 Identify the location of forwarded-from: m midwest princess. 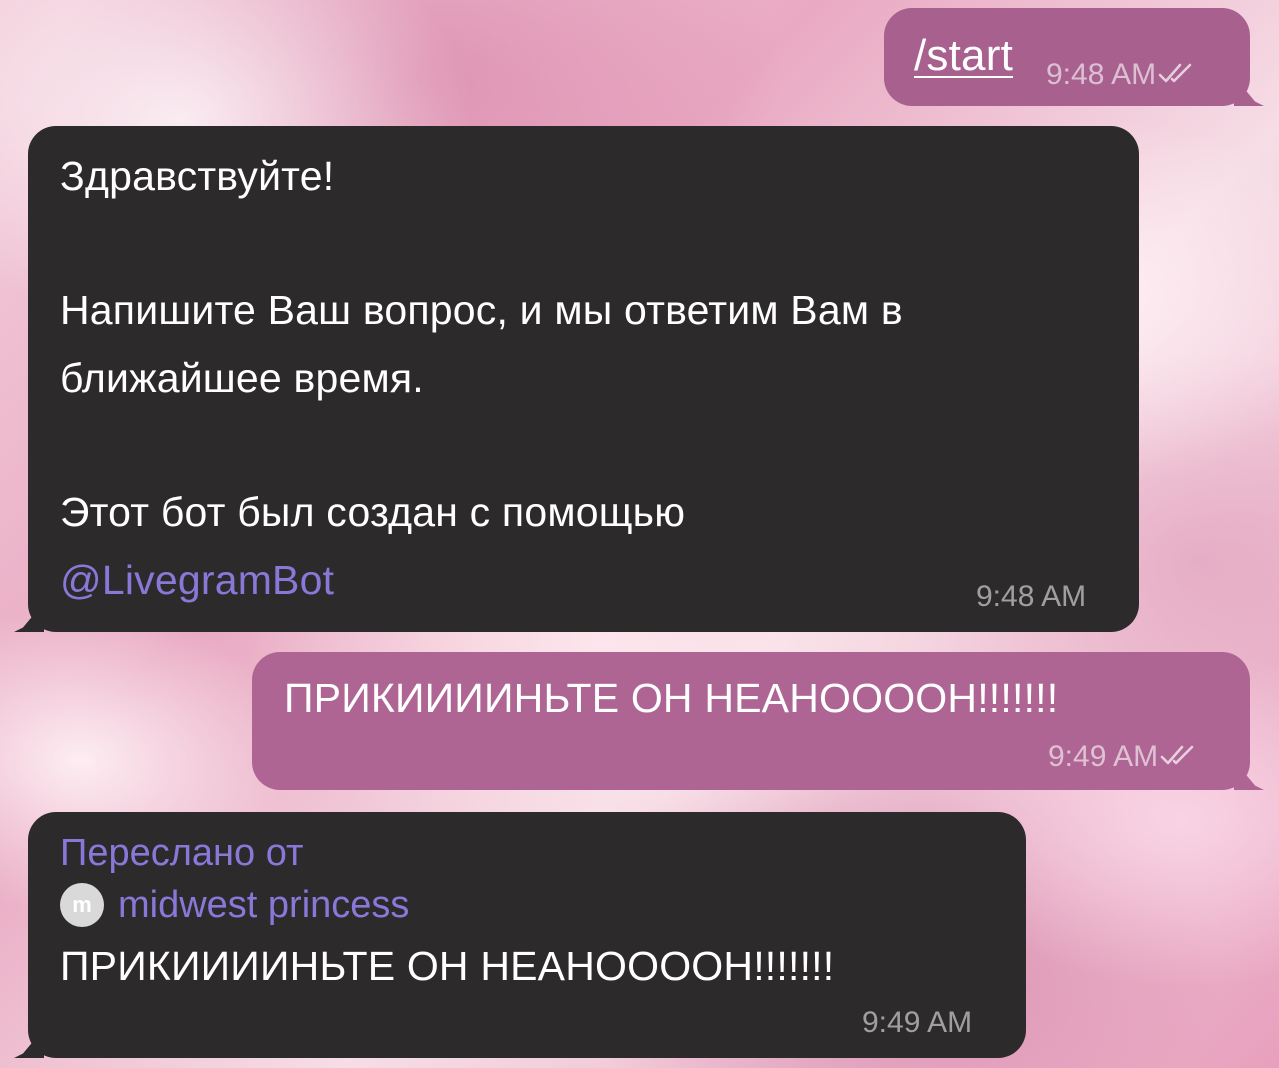
(234, 905).